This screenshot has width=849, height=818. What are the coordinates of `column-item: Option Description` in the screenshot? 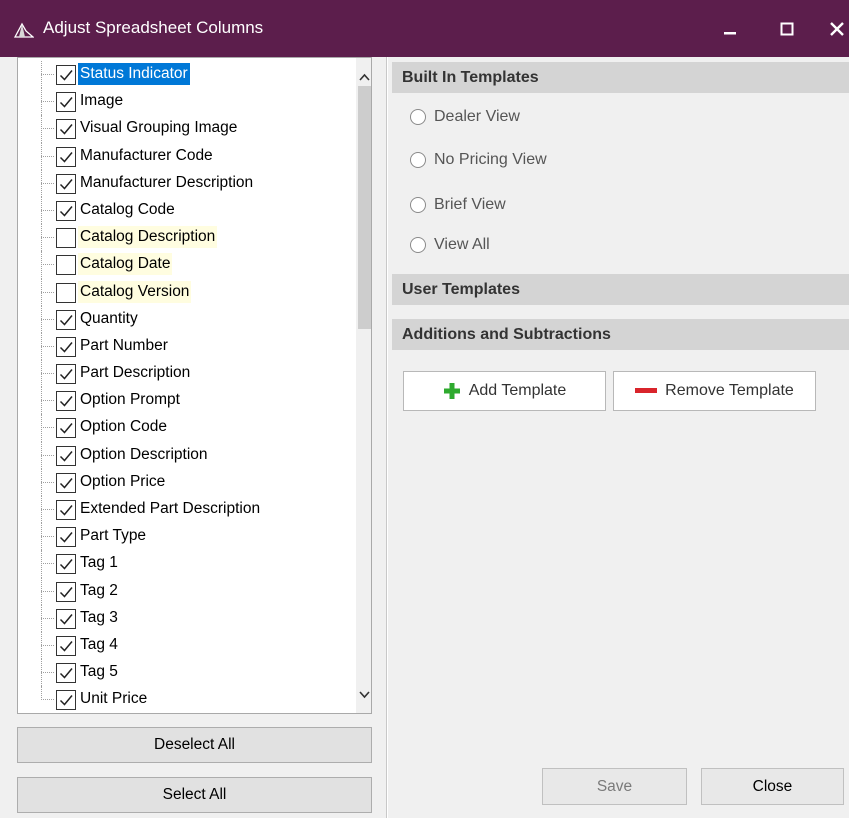 It's located at (178, 455).